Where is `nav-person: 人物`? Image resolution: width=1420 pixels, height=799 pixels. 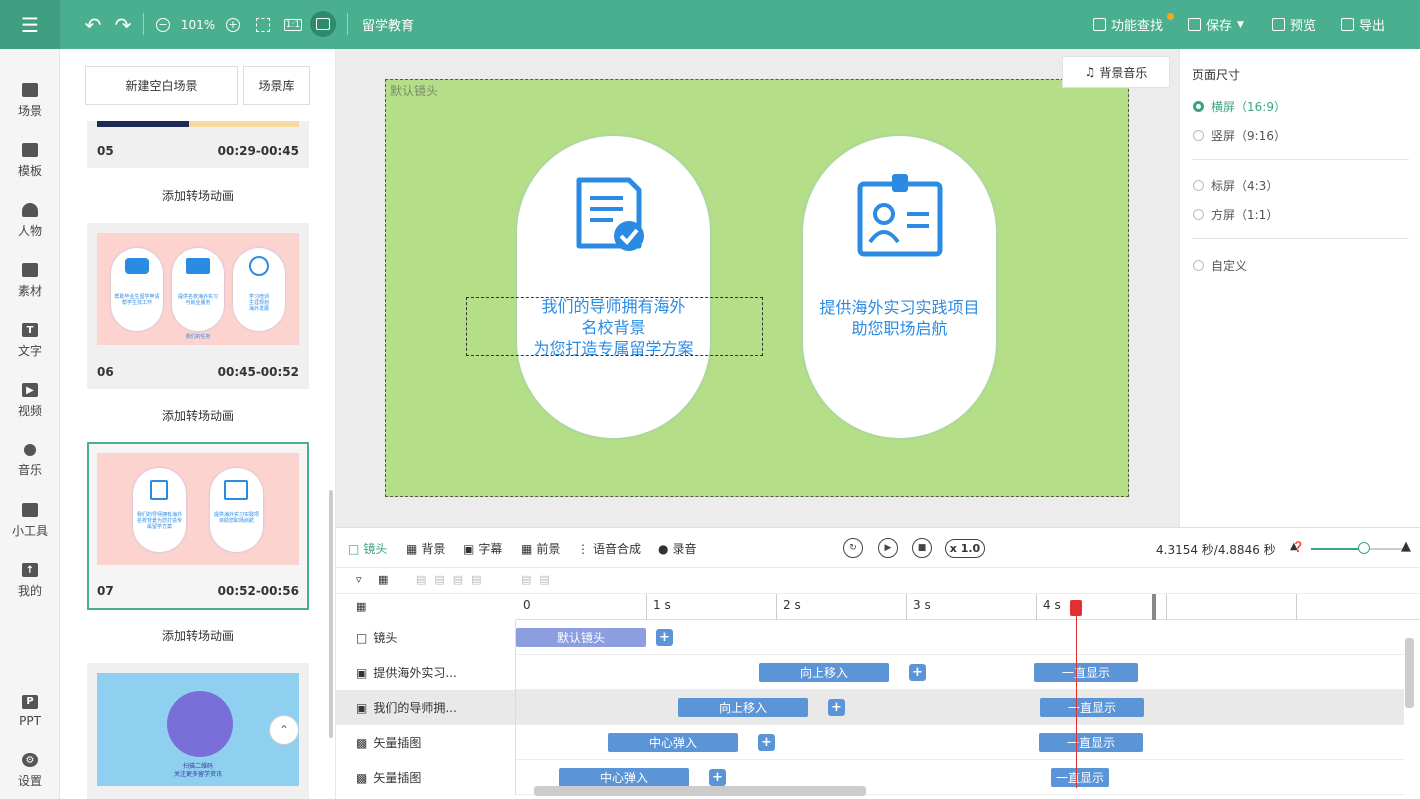
nav-person: 人物 is located at coordinates (30, 221).